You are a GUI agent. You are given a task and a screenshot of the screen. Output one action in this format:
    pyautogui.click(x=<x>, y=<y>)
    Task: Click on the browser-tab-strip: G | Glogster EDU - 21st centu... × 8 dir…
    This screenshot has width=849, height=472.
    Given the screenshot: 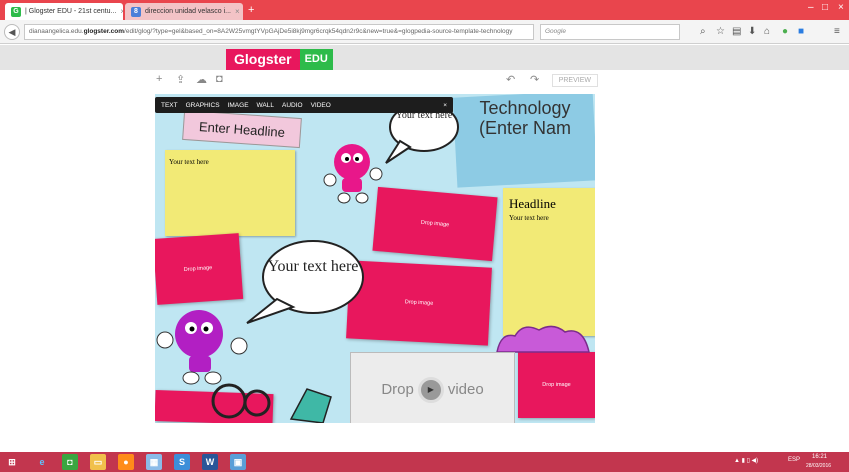 What is the action you would take?
    pyautogui.click(x=424, y=10)
    